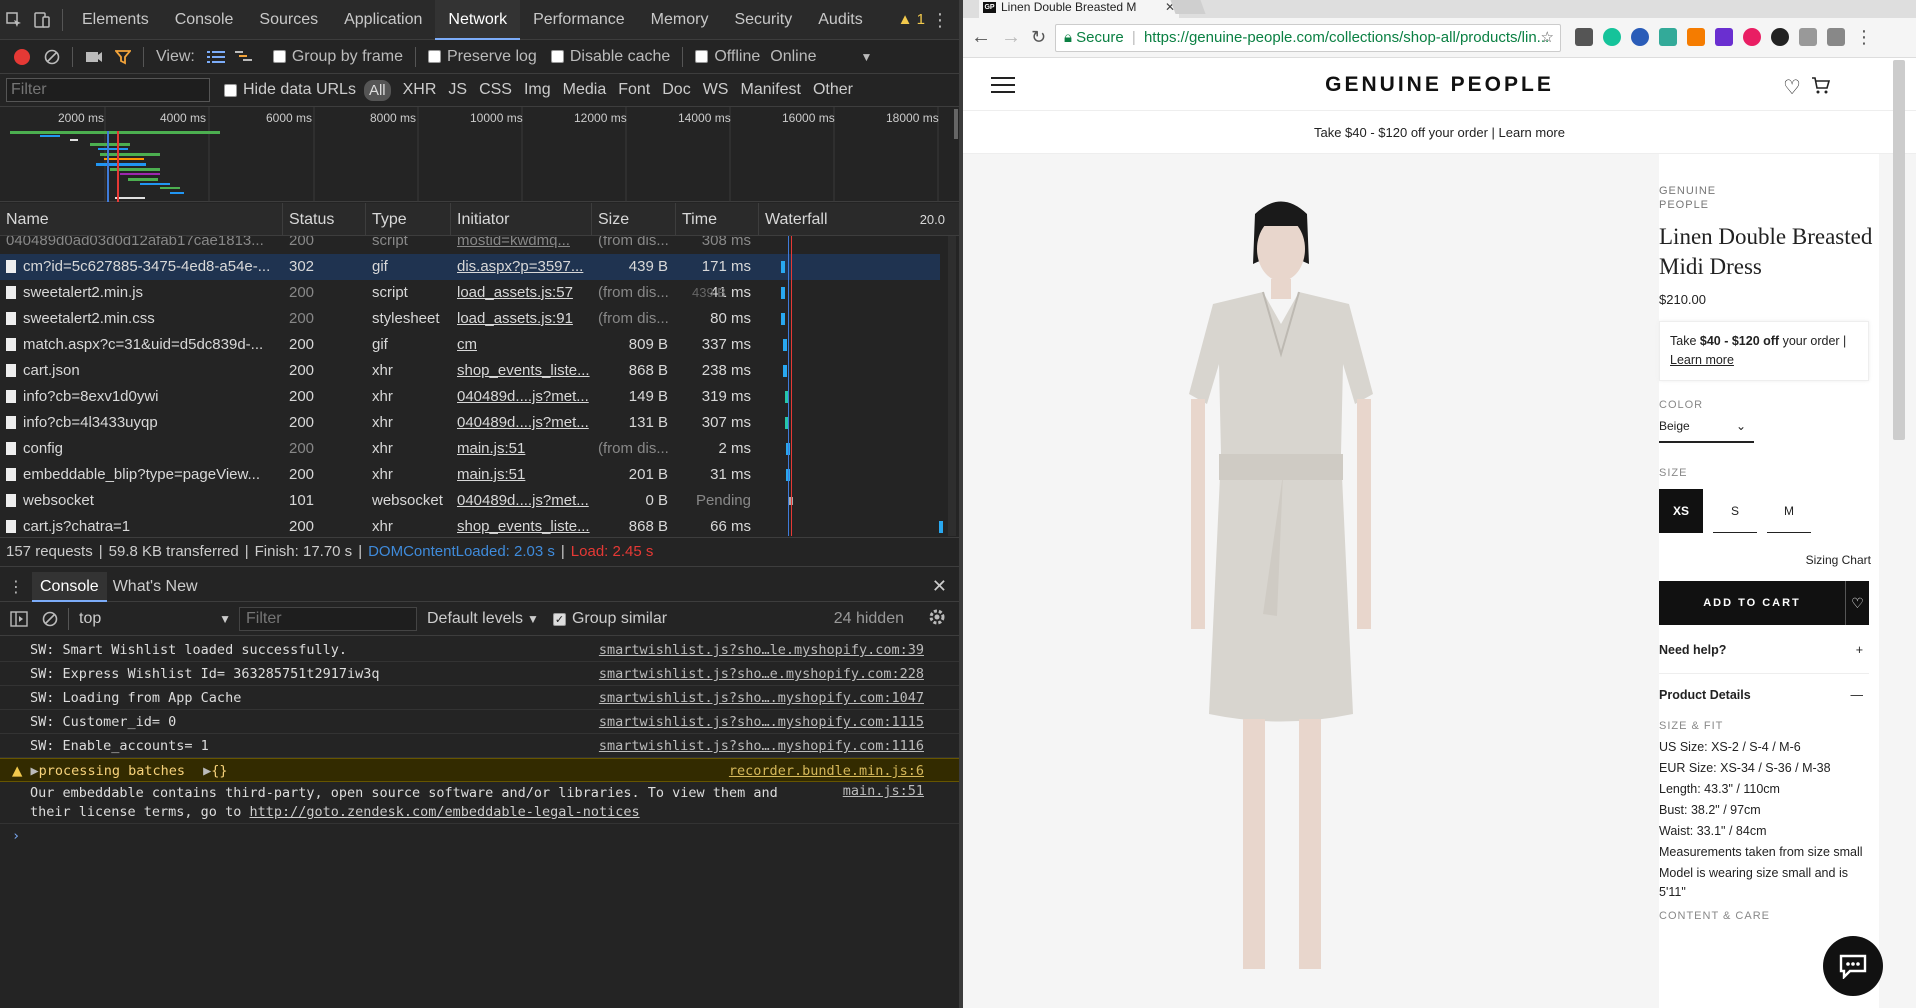 This screenshot has height=1008, width=1916. Describe the element at coordinates (1681, 511) in the screenshot. I see `size-option-xs: XS` at that location.